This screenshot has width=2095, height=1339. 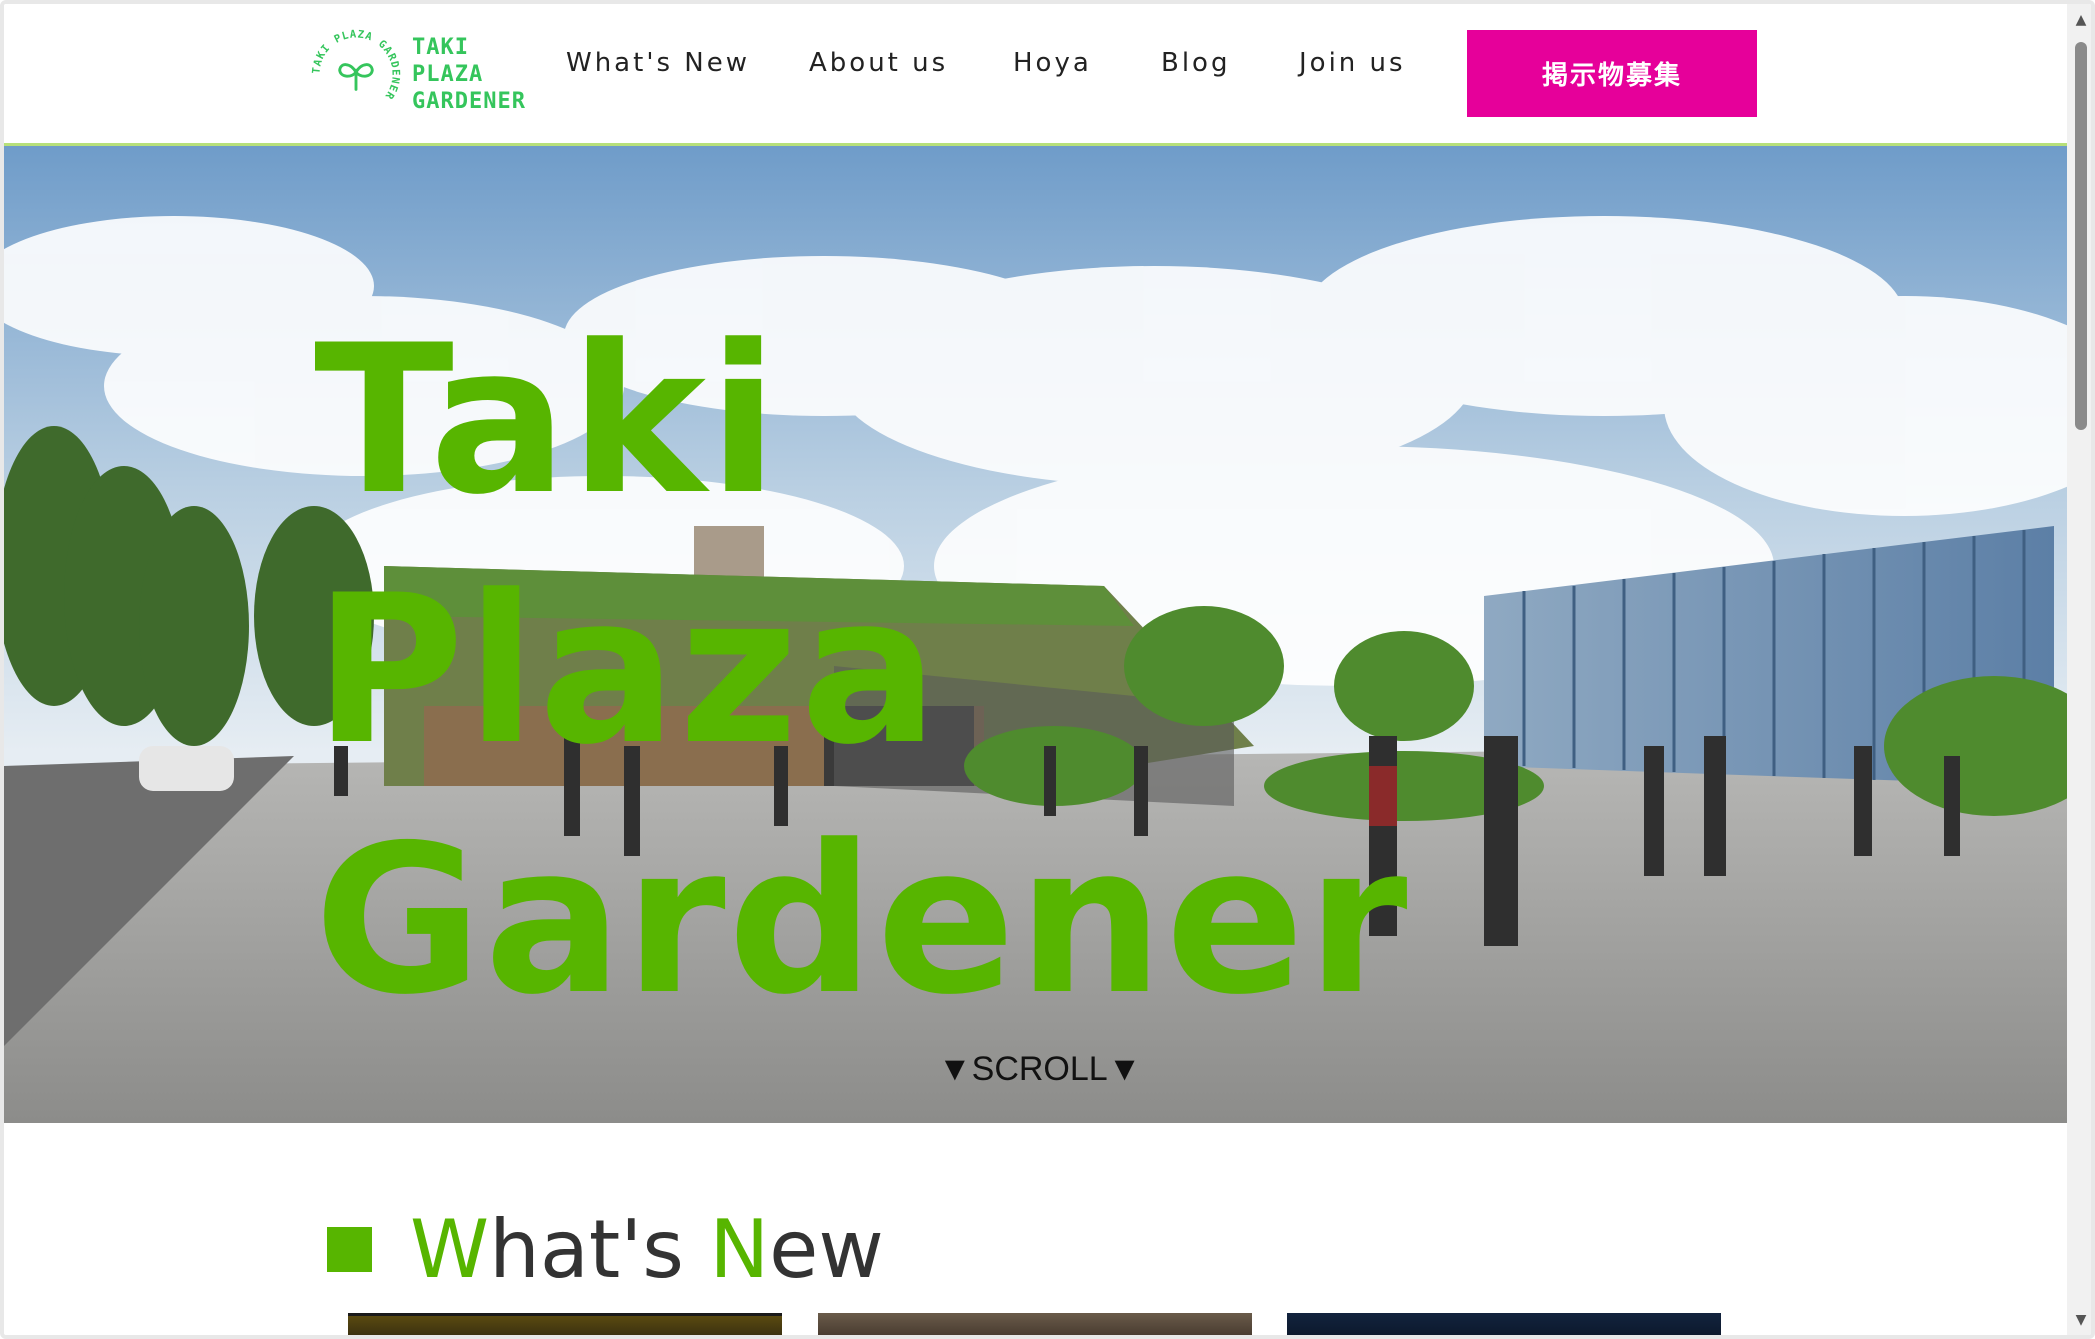 What do you see at coordinates (1039, 1069) in the screenshot?
I see `scroll-down-indicator: ▼SCROLL▼` at bounding box center [1039, 1069].